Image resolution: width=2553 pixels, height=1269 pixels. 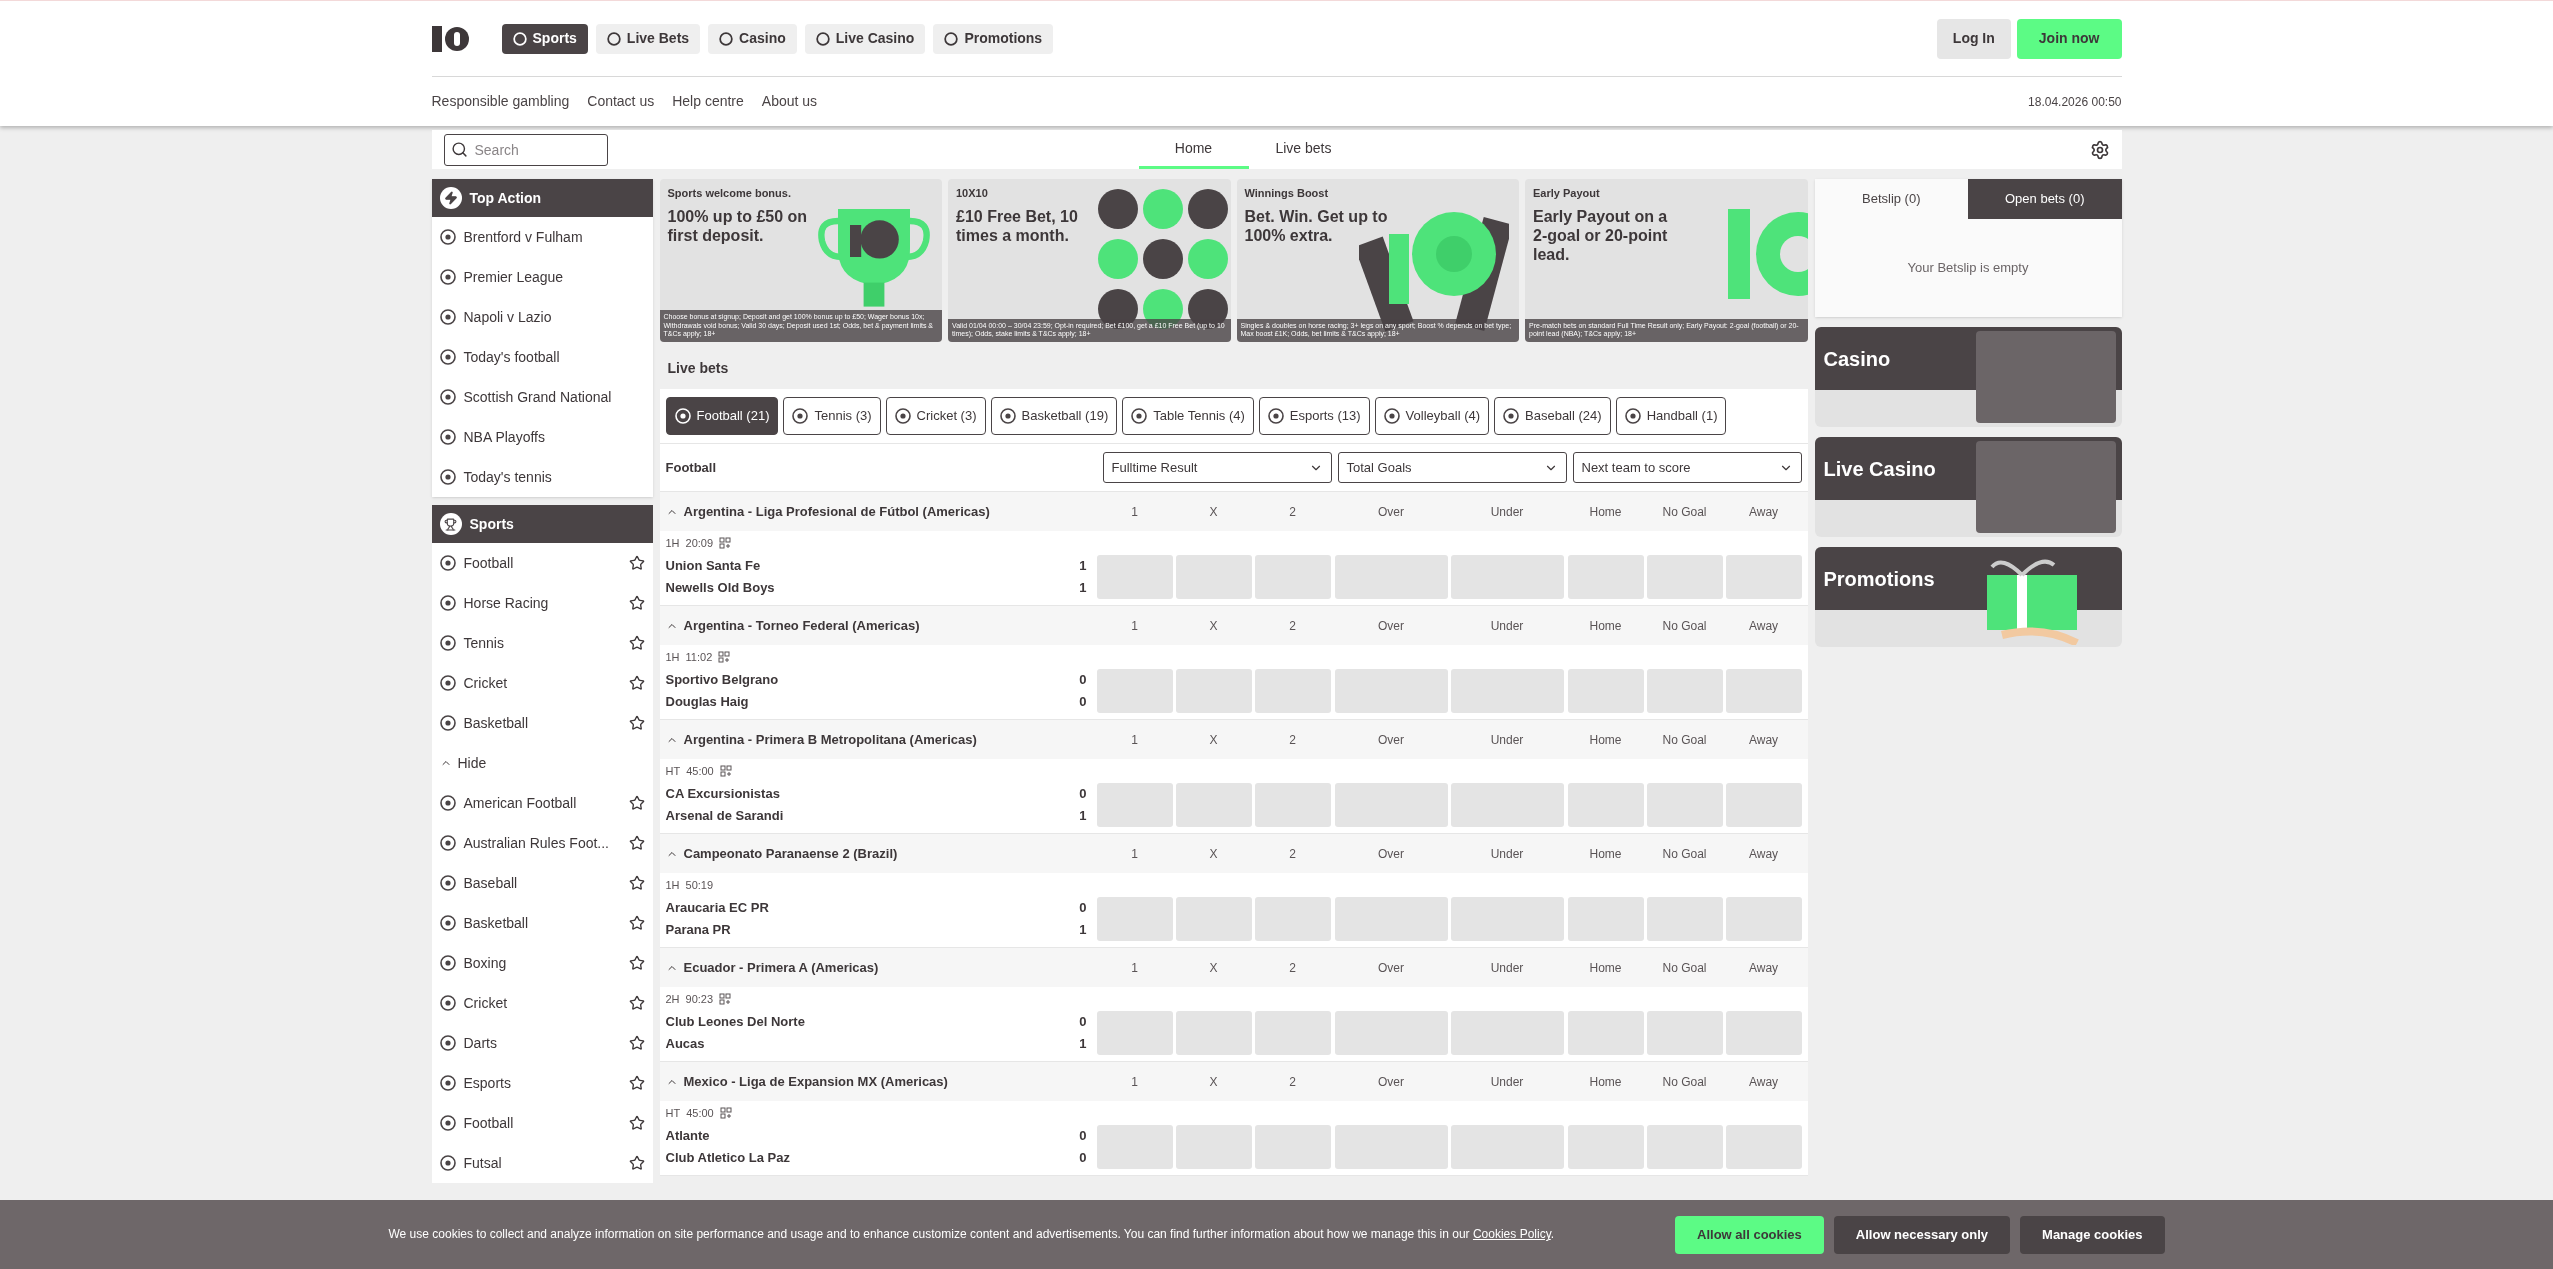 What do you see at coordinates (525, 149) in the screenshot?
I see `search-field: Search` at bounding box center [525, 149].